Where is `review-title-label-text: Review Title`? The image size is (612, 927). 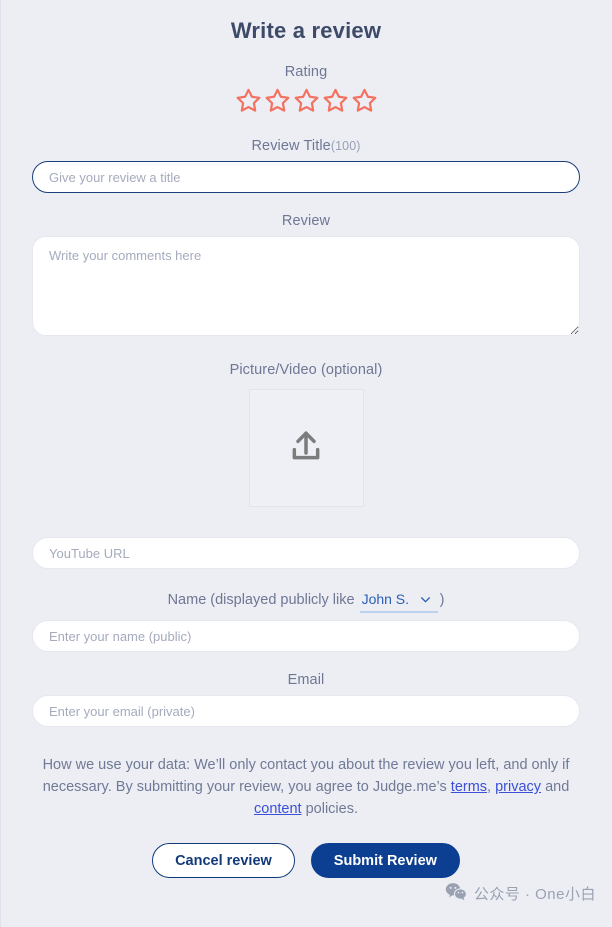
review-title-label-text: Review Title is located at coordinates (291, 146).